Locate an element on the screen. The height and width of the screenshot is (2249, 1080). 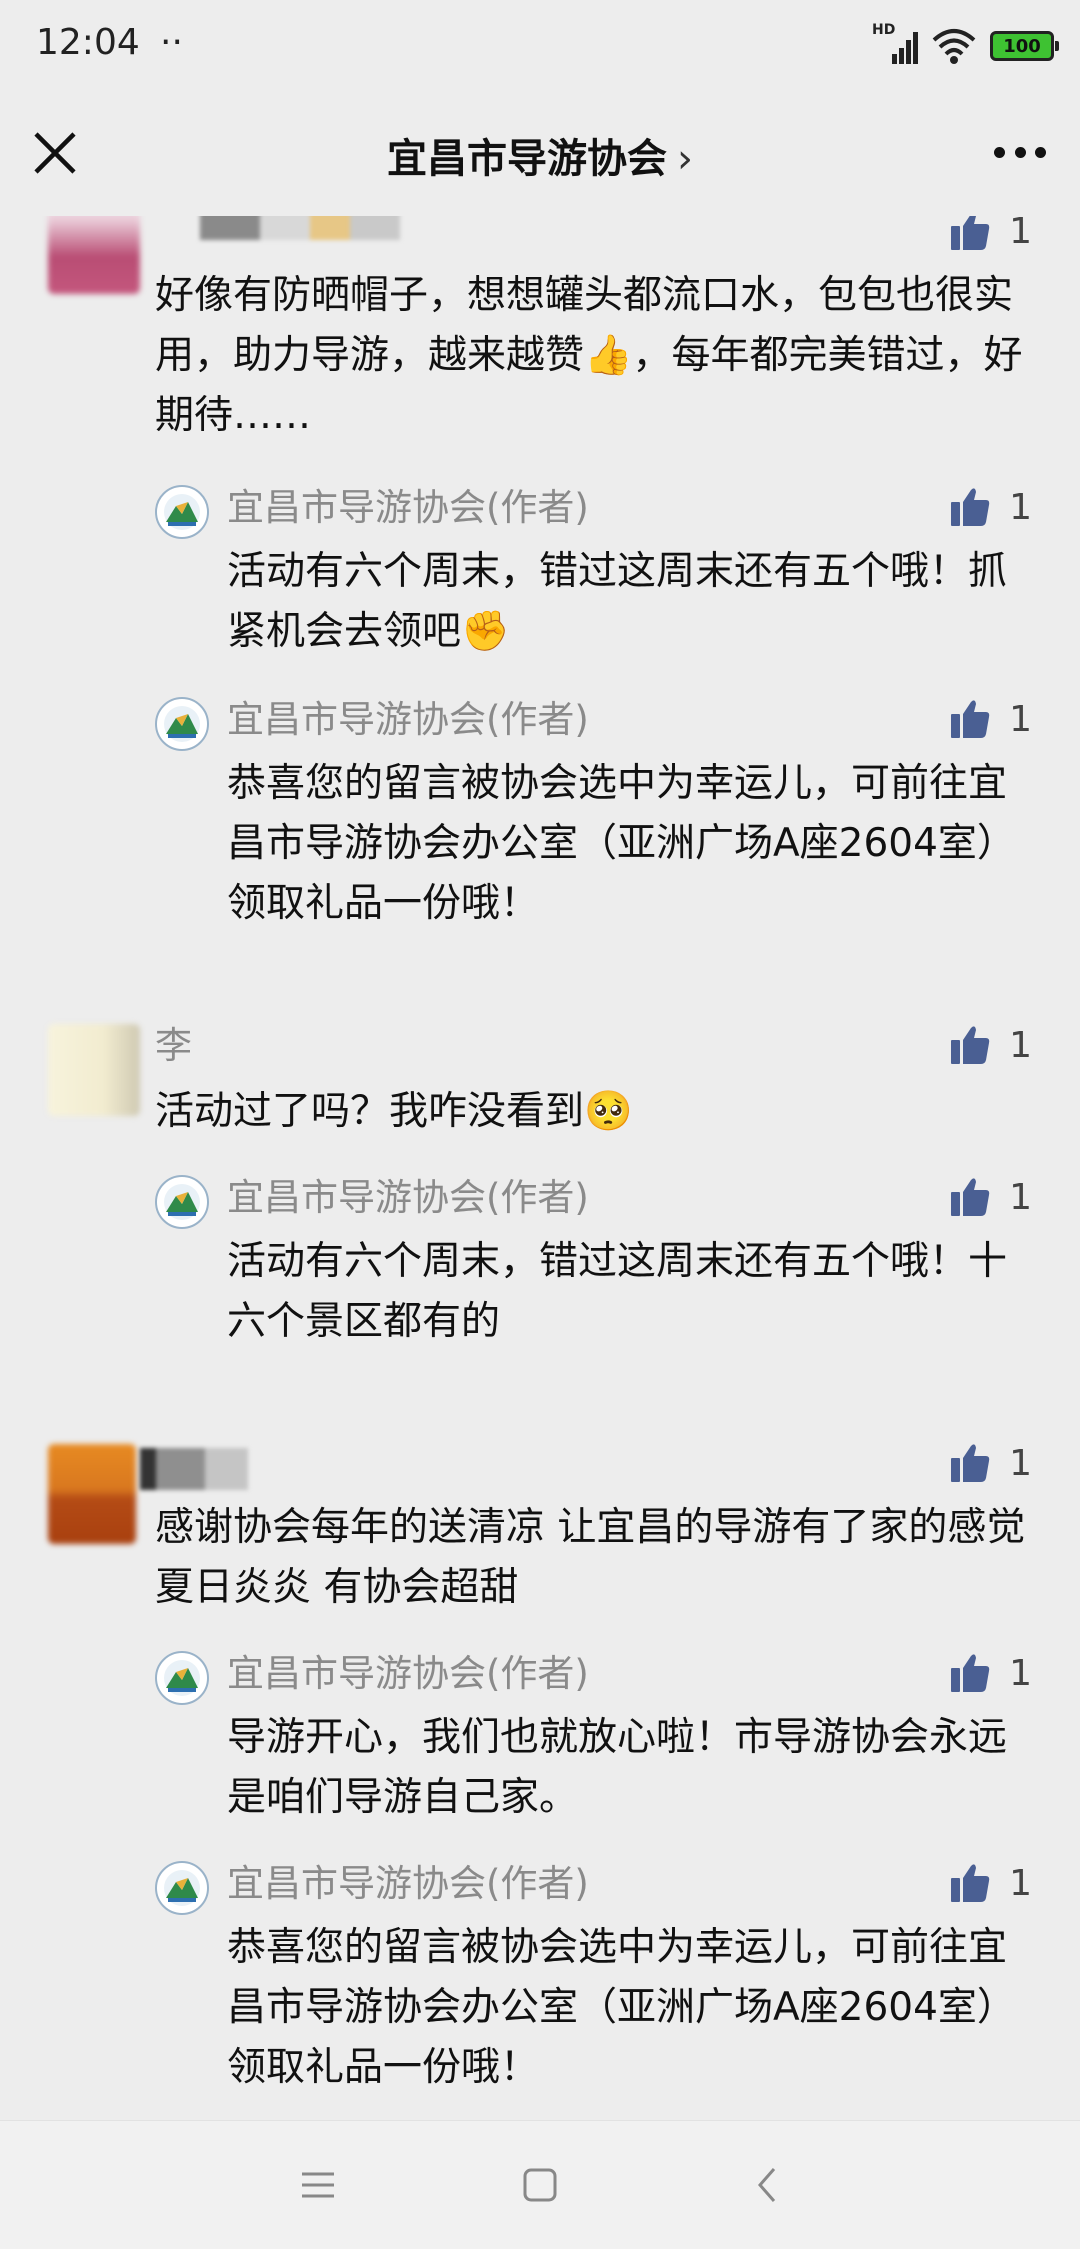
wifi-icon is located at coordinates (954, 46).